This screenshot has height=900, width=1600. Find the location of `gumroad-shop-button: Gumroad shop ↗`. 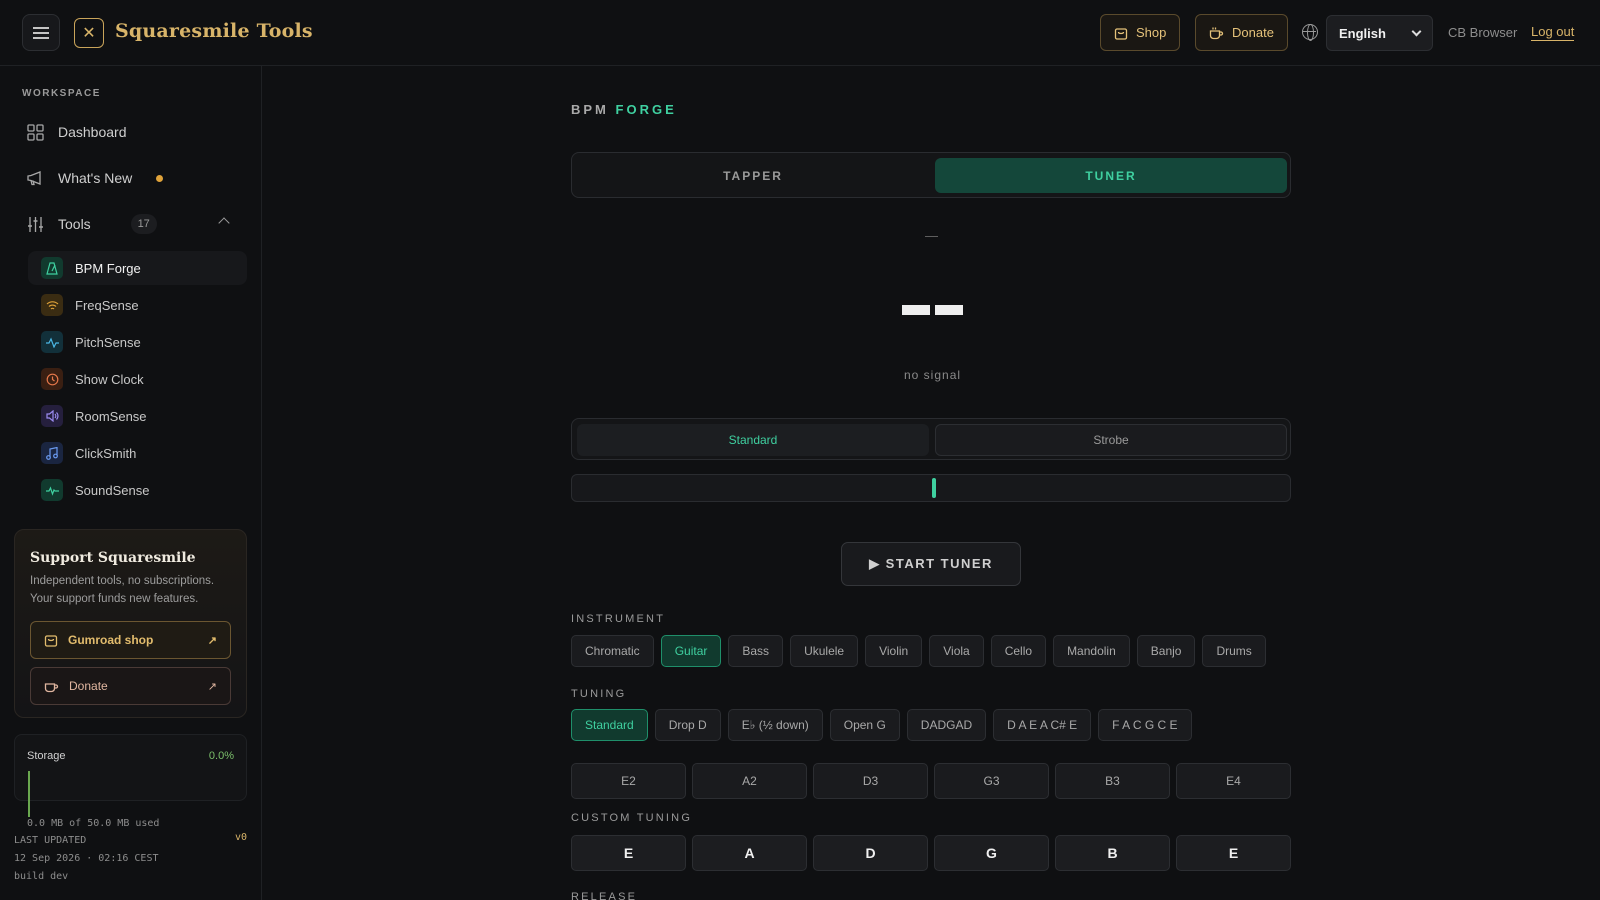

gumroad-shop-button: Gumroad shop ↗ is located at coordinates (130, 640).